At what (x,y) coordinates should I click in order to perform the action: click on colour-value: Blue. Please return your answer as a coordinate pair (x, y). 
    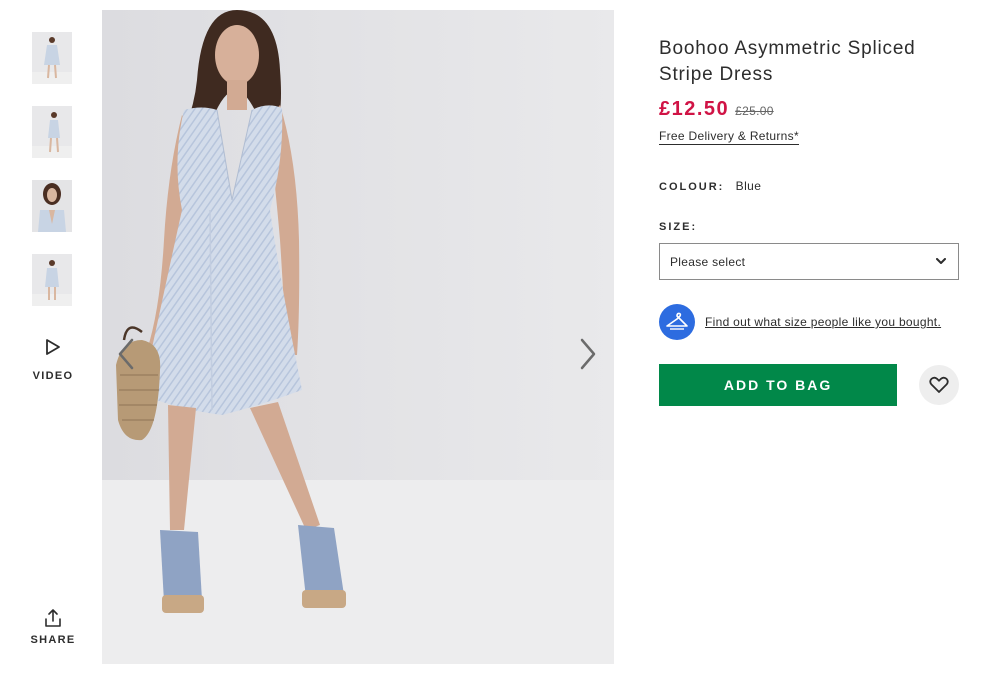
    Looking at the image, I should click on (748, 186).